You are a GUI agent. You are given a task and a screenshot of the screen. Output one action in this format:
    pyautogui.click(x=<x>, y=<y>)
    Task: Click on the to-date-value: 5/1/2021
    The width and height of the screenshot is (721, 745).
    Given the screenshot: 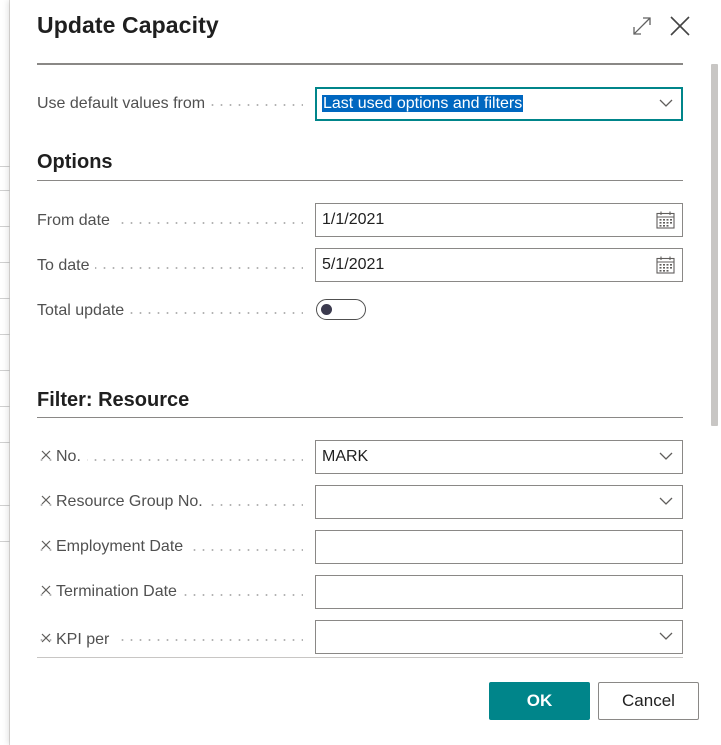 What is the action you would take?
    pyautogui.click(x=353, y=264)
    